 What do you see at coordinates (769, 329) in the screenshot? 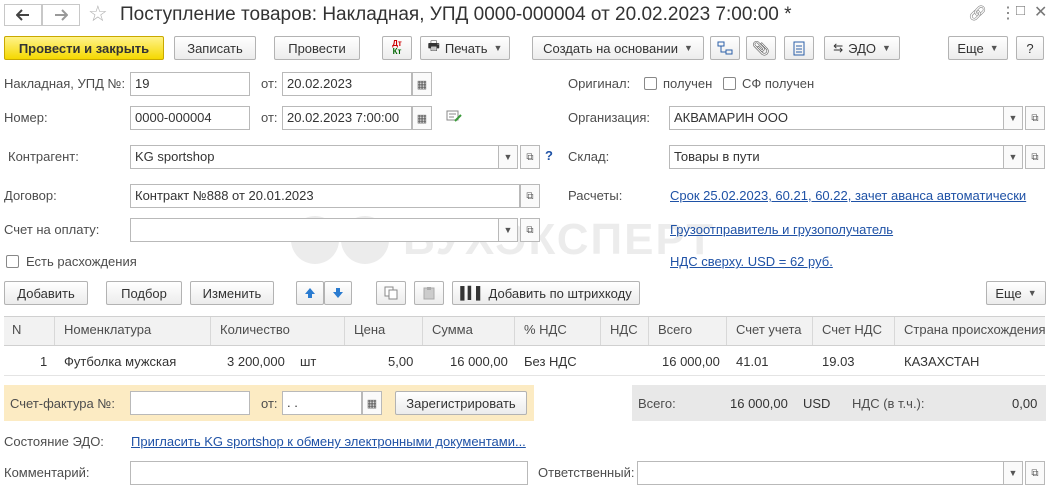
I see `col-header-account: Счет учета` at bounding box center [769, 329].